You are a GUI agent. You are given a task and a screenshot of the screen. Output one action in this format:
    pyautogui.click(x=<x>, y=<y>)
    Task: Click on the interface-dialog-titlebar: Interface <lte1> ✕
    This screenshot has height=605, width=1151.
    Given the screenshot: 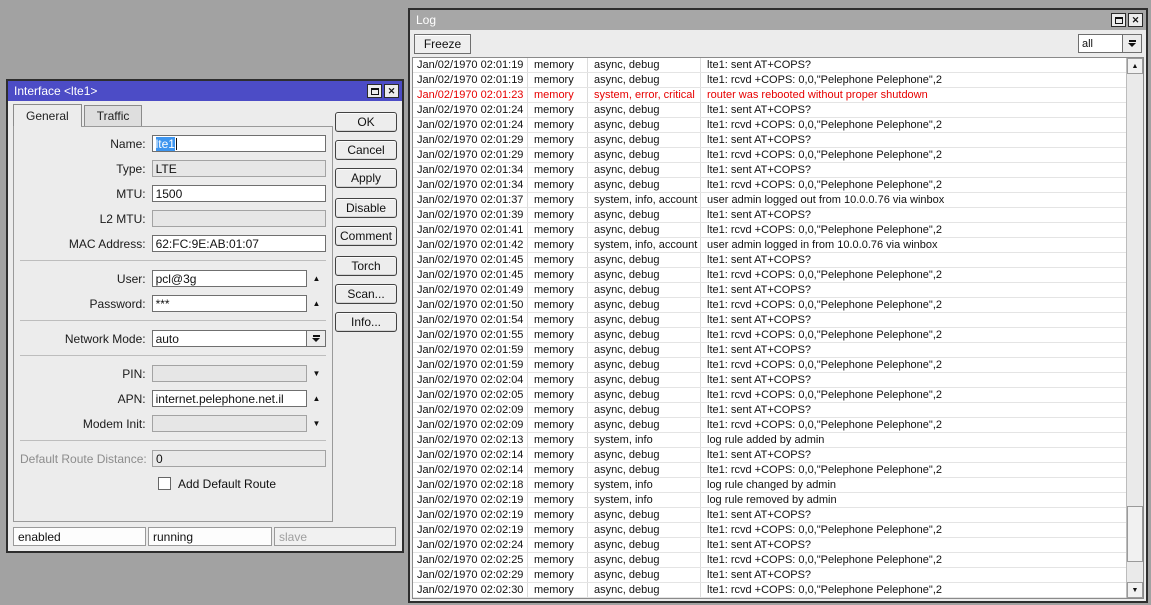 What is the action you would take?
    pyautogui.click(x=205, y=91)
    